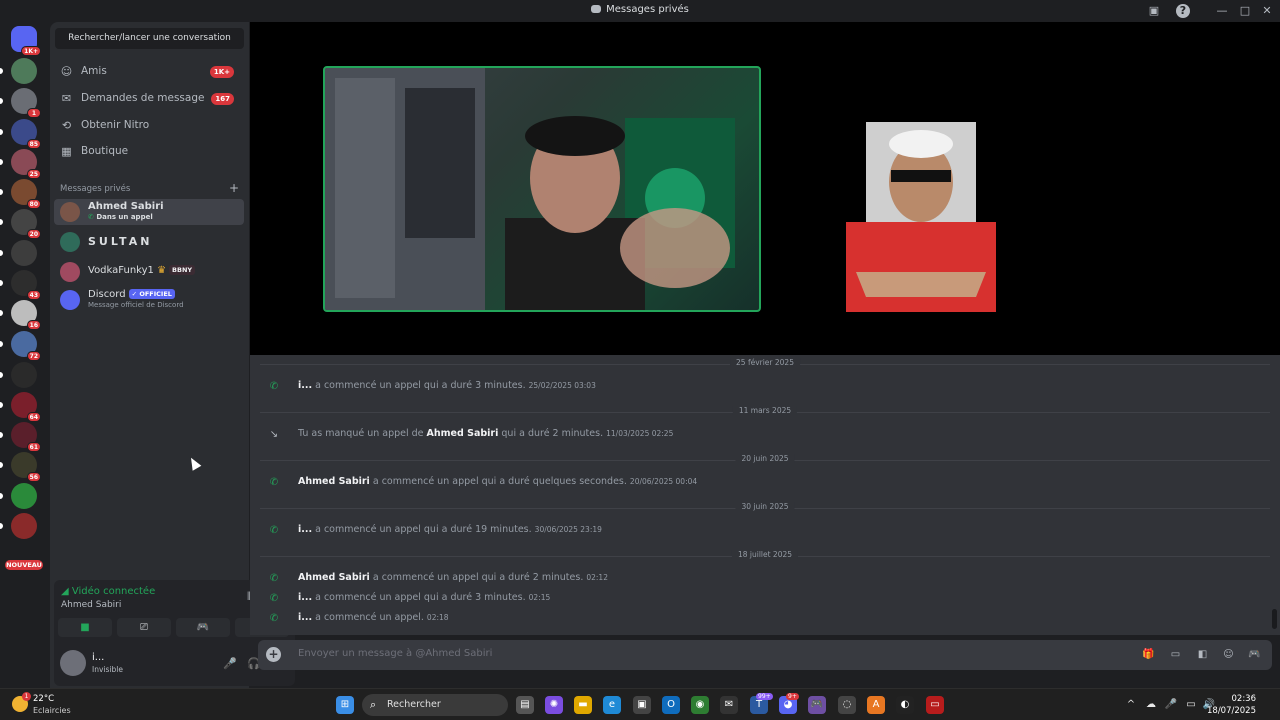 The width and height of the screenshot is (1280, 720). Describe the element at coordinates (26, 103) in the screenshot. I see `server-icon: 1` at that location.